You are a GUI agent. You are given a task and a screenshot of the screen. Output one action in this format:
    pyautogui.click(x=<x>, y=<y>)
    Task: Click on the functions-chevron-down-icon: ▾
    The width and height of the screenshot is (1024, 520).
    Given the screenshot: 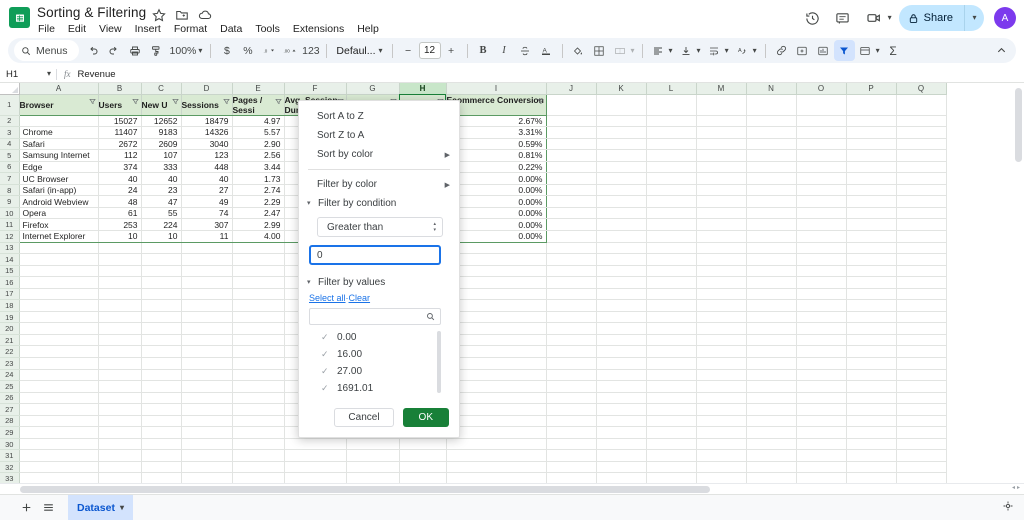 What is the action you would take?
    pyautogui.click(x=878, y=50)
    